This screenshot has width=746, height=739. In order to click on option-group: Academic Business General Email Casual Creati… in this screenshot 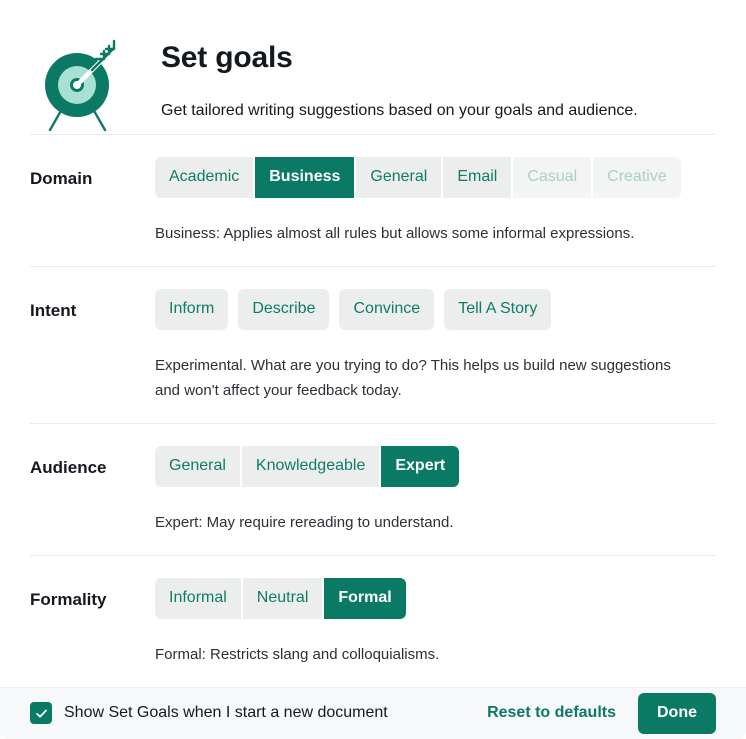, I will do `click(435, 177)`.